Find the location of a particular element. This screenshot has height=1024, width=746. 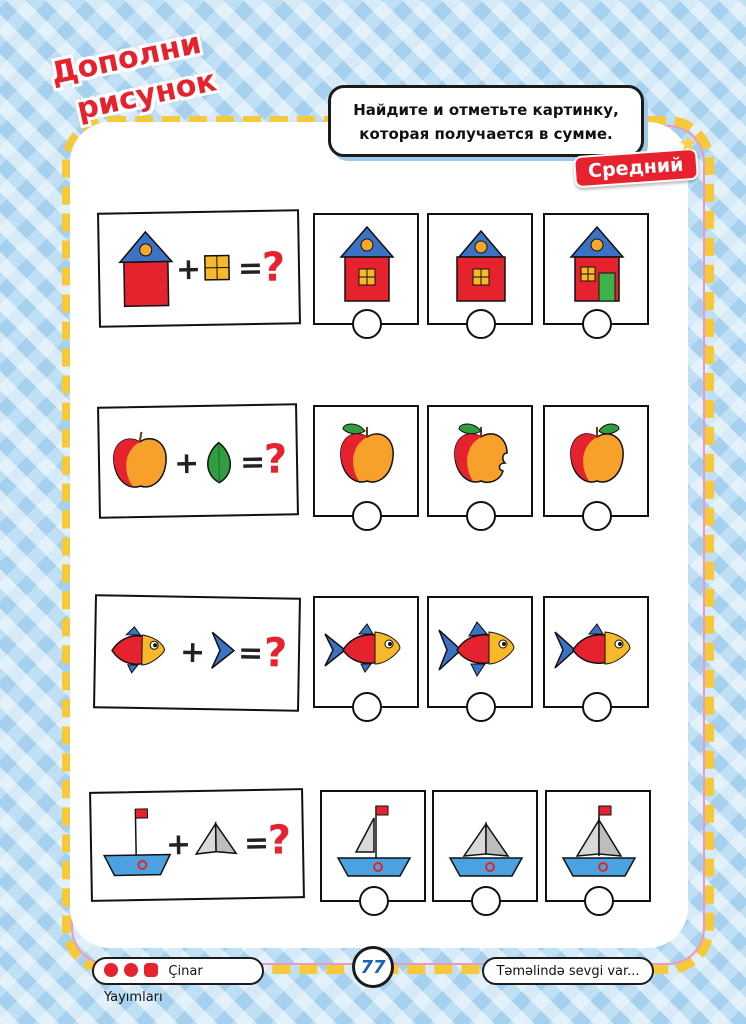

sail-icon is located at coordinates (216, 838).